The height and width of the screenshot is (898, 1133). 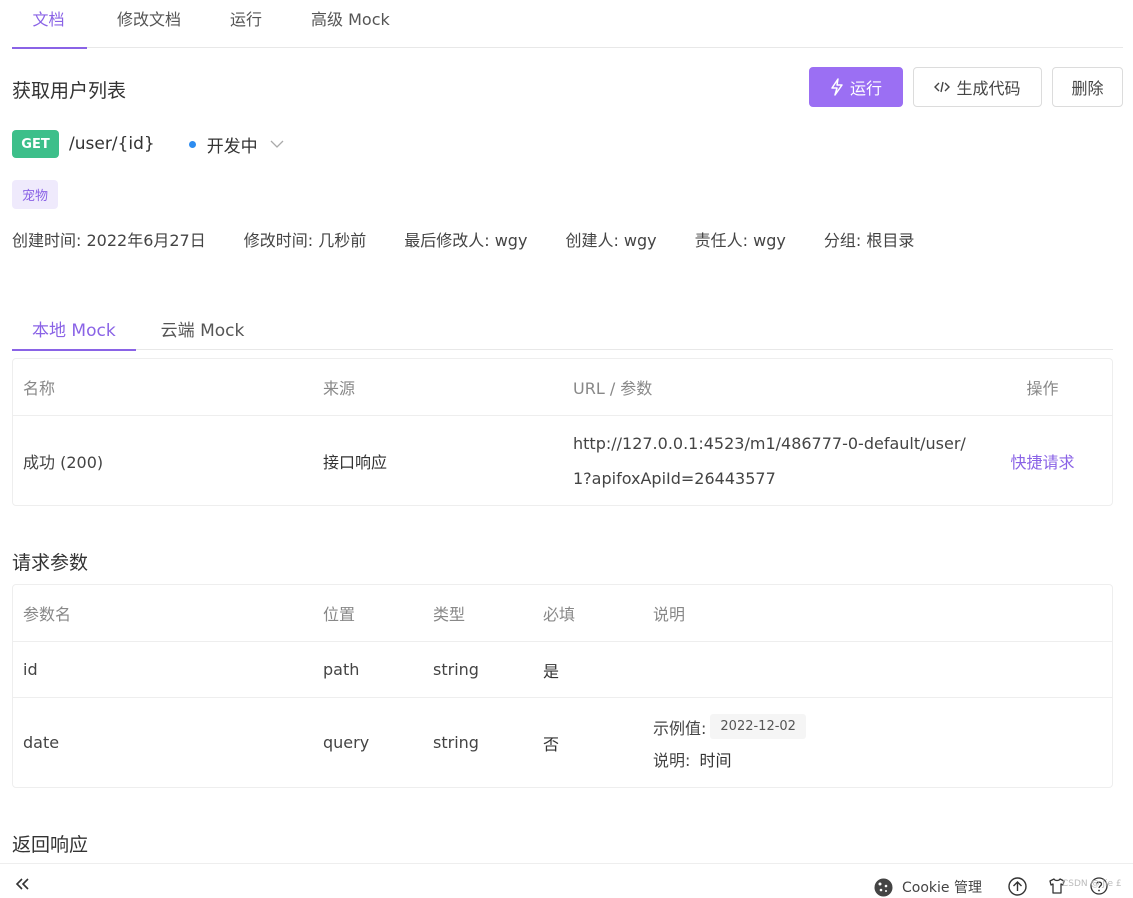 What do you see at coordinates (873, 742) in the screenshot?
I see `param-description: 示例值: 2022-12-02 说明: 时间` at bounding box center [873, 742].